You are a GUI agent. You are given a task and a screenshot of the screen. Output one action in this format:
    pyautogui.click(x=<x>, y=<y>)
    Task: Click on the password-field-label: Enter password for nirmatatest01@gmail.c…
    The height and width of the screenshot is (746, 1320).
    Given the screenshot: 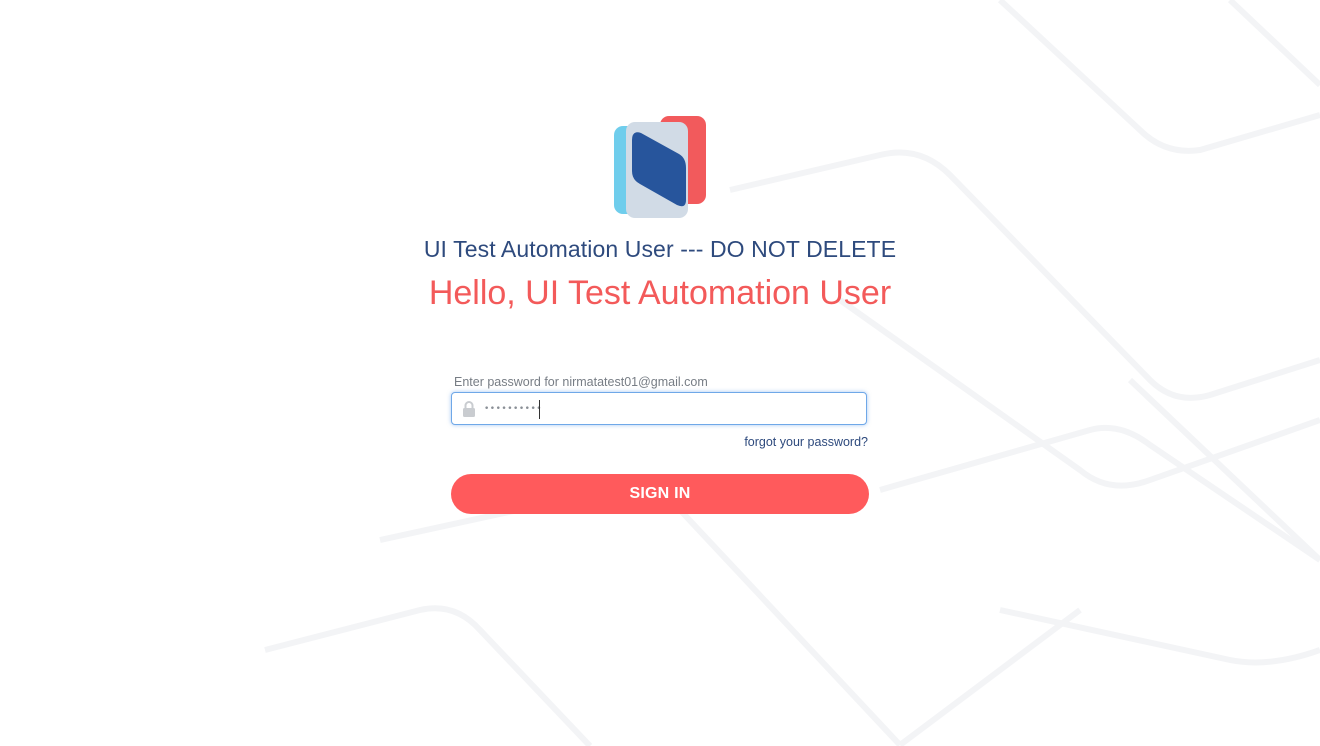 What is the action you would take?
    pyautogui.click(x=581, y=382)
    